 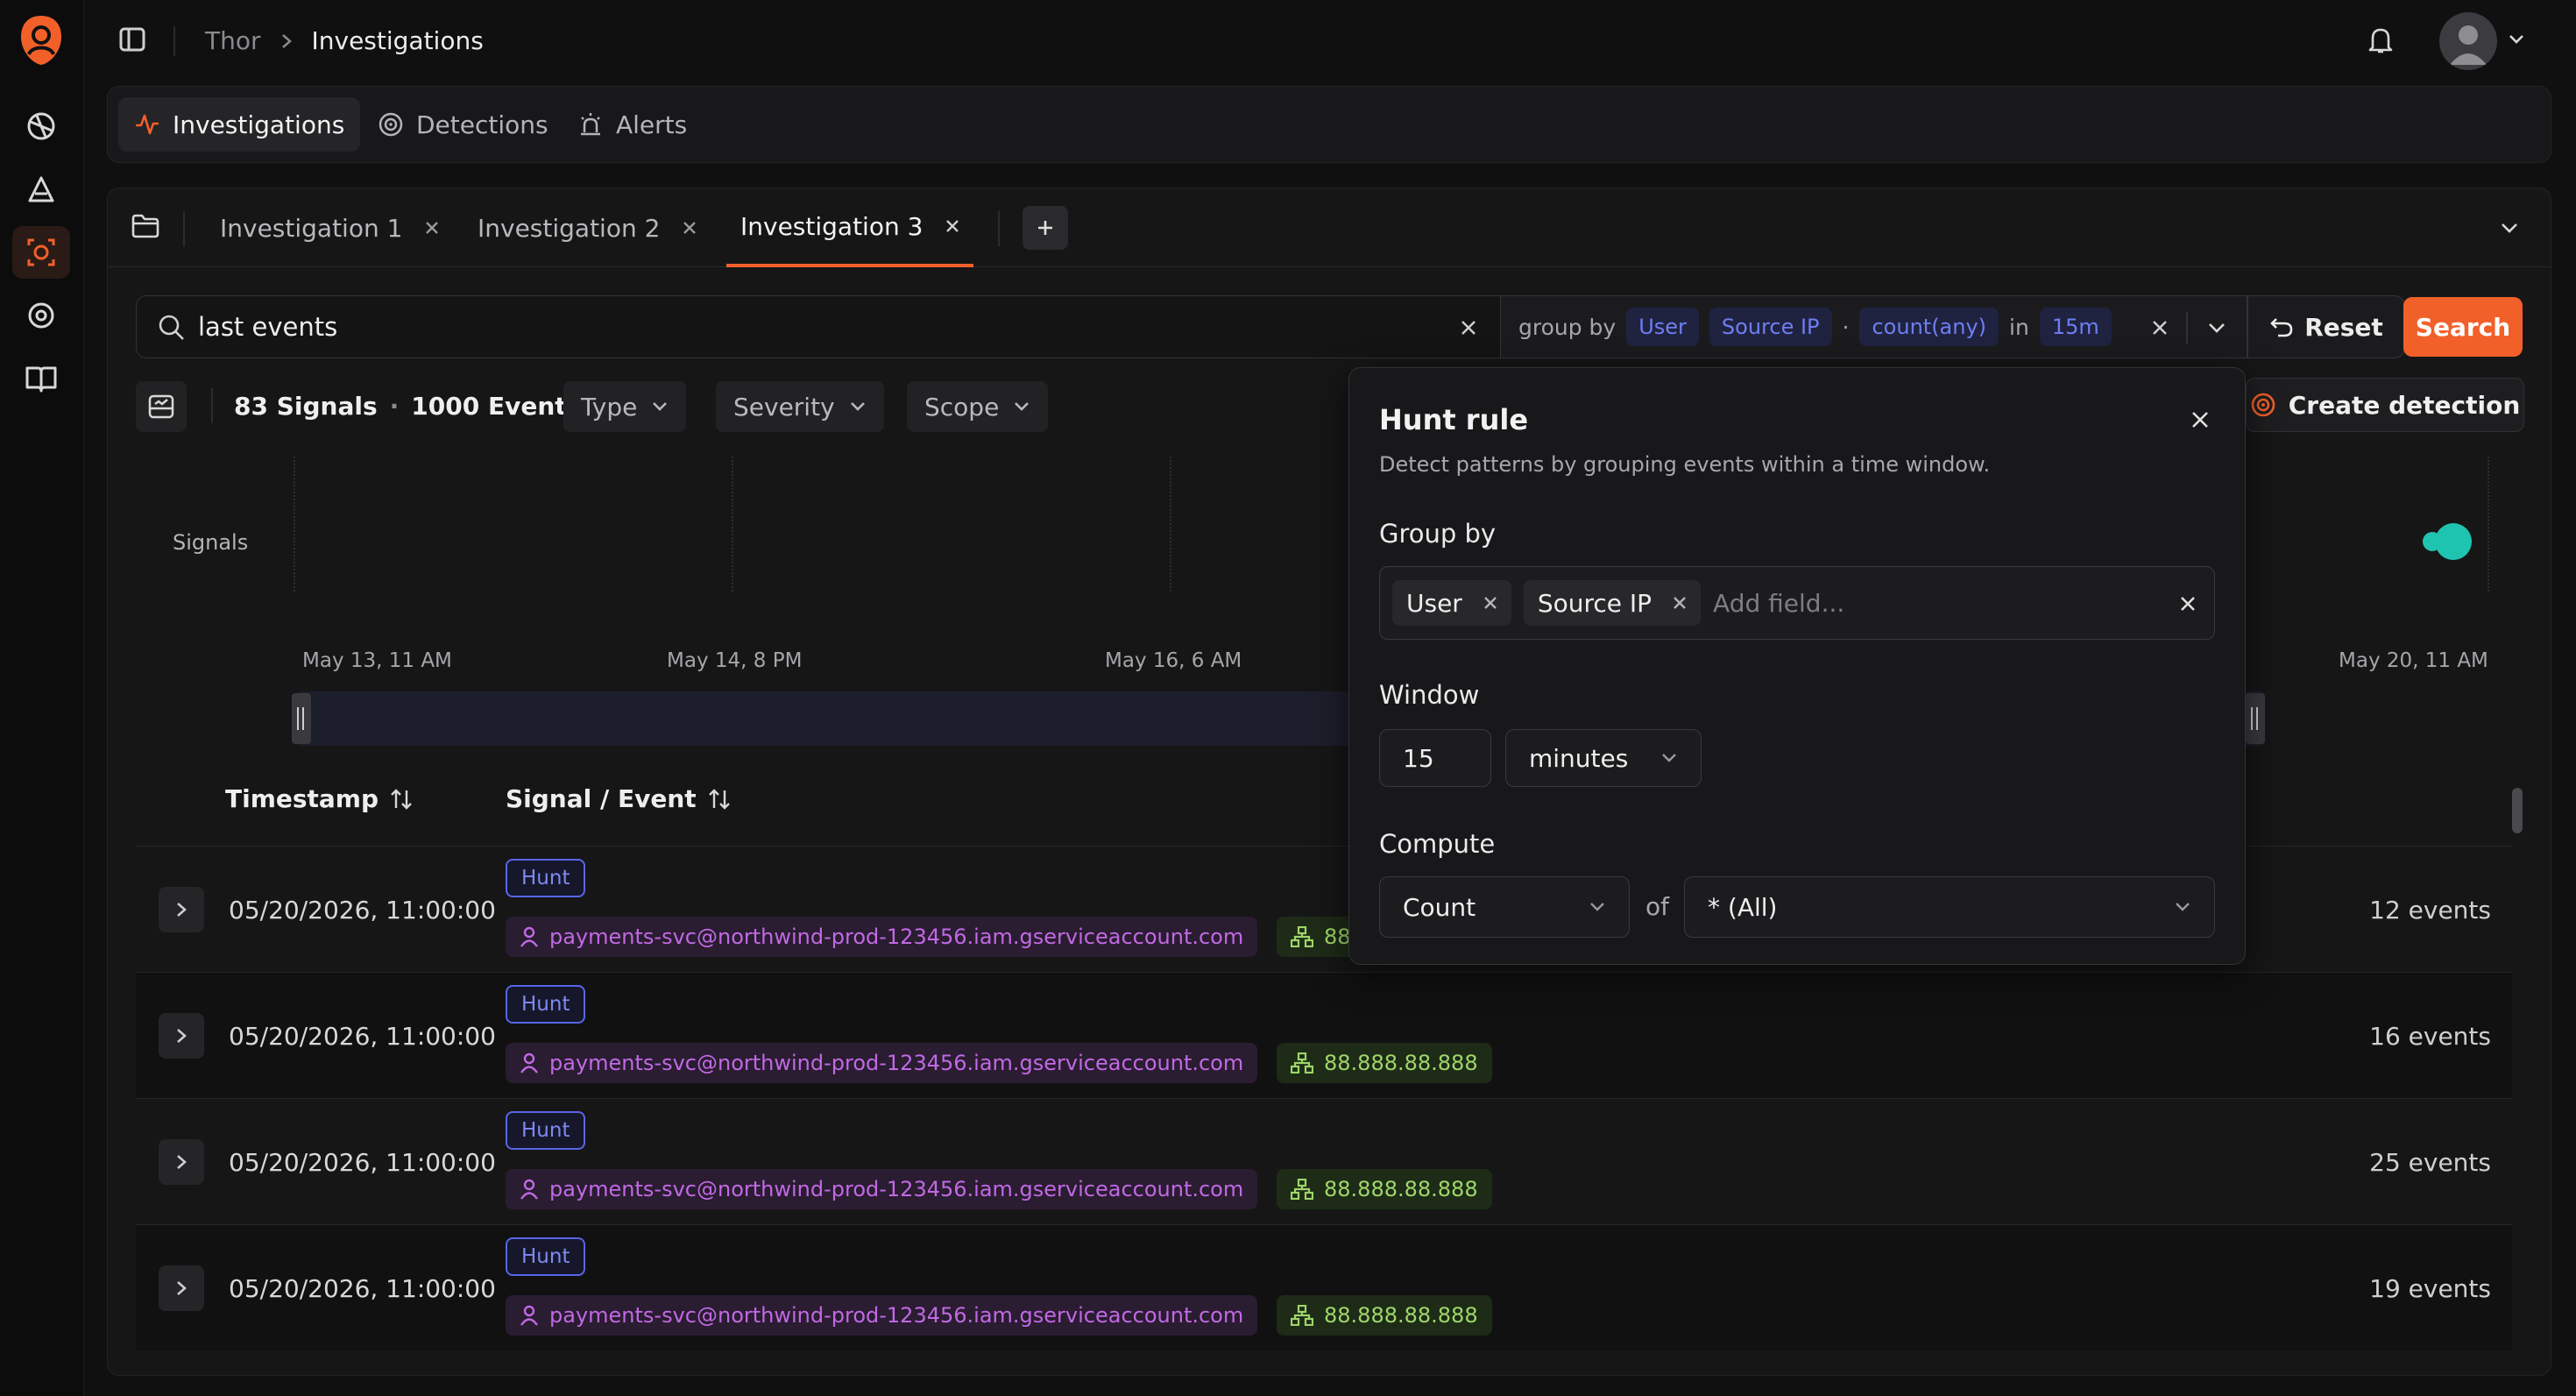 What do you see at coordinates (41, 252) in the screenshot?
I see `rail-investigations-icon` at bounding box center [41, 252].